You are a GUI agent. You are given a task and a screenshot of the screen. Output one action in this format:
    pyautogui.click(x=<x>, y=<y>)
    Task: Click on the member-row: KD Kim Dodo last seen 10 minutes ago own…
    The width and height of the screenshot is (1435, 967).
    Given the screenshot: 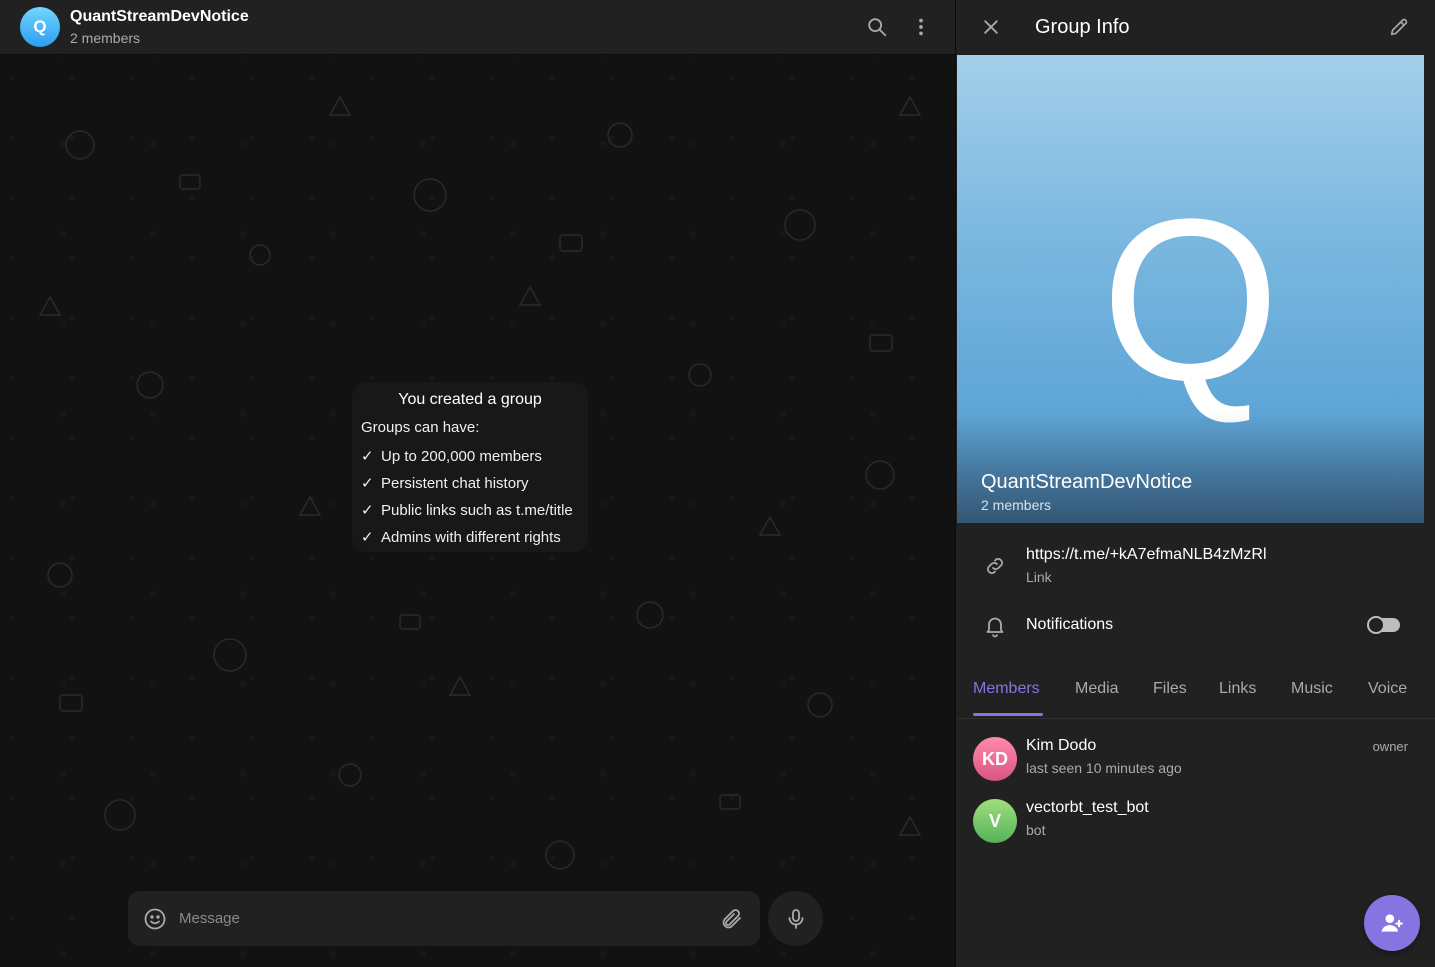 What is the action you would take?
    pyautogui.click(x=1195, y=762)
    